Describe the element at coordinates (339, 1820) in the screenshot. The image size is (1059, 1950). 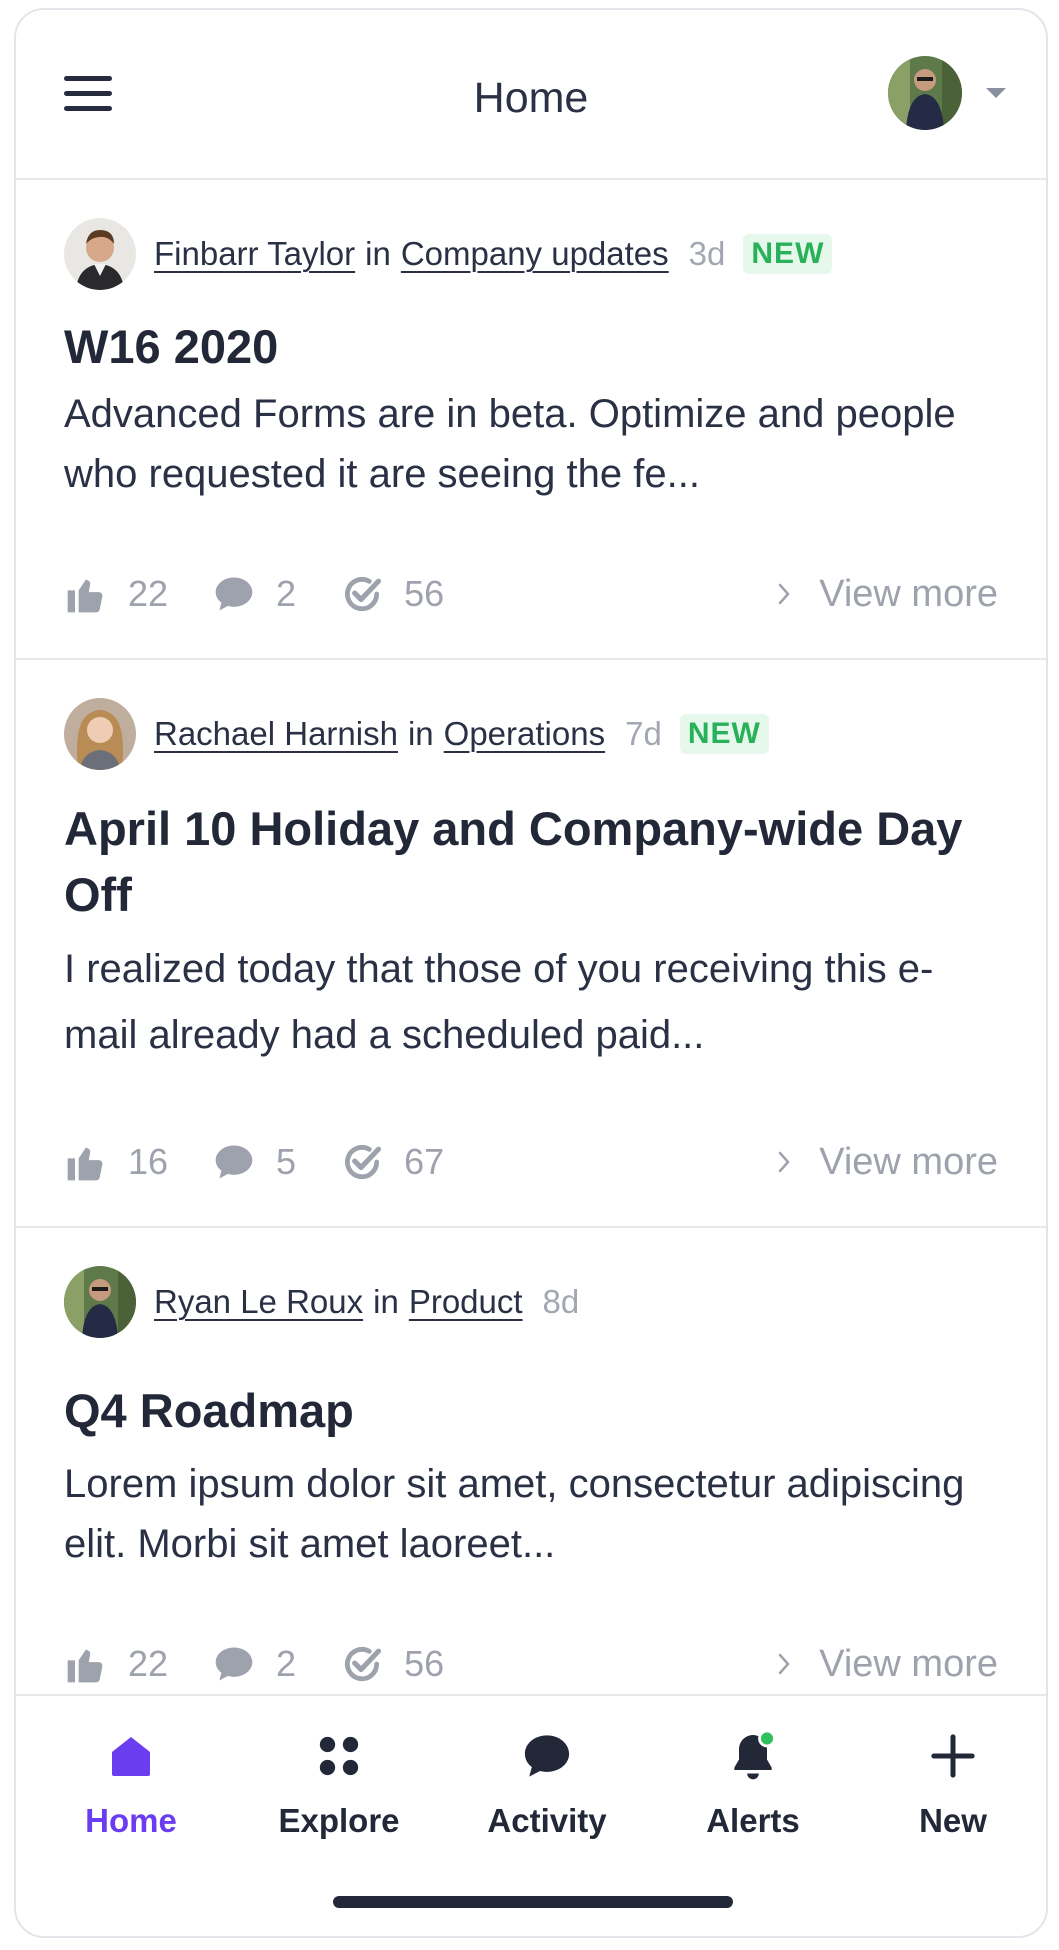
I see `nav-label: Explore` at that location.